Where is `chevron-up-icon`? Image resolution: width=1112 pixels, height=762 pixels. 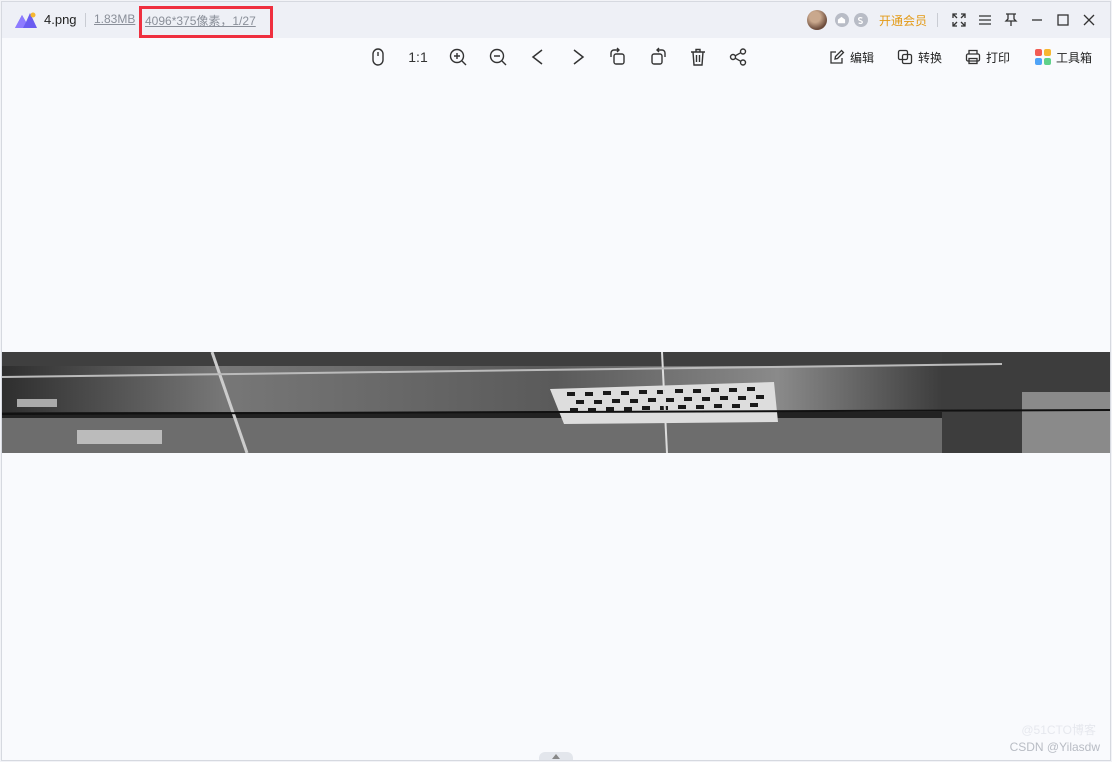
chevron-up-icon is located at coordinates (556, 756).